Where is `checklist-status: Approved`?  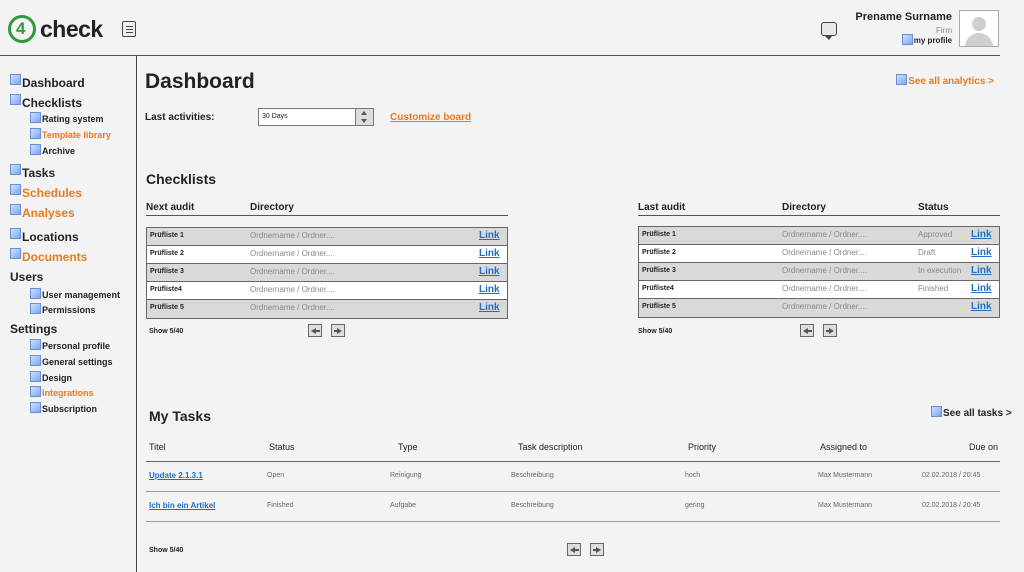
checklist-status: Approved is located at coordinates (935, 234).